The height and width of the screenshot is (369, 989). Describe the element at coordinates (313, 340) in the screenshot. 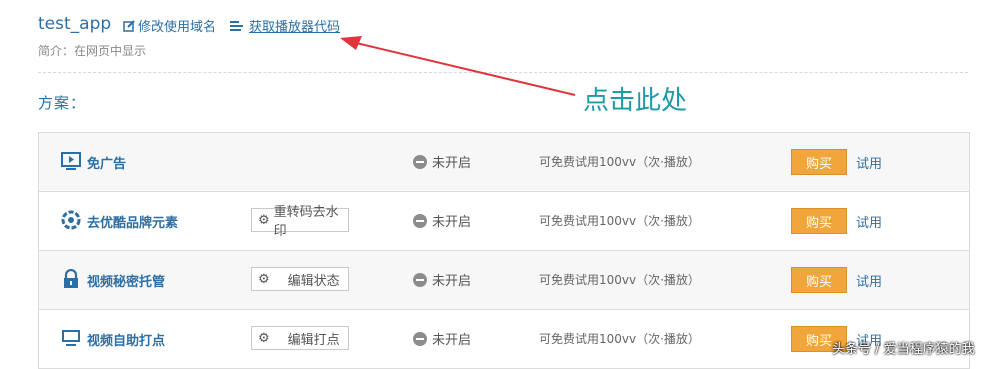

I see `action-label: 编辑打点` at that location.